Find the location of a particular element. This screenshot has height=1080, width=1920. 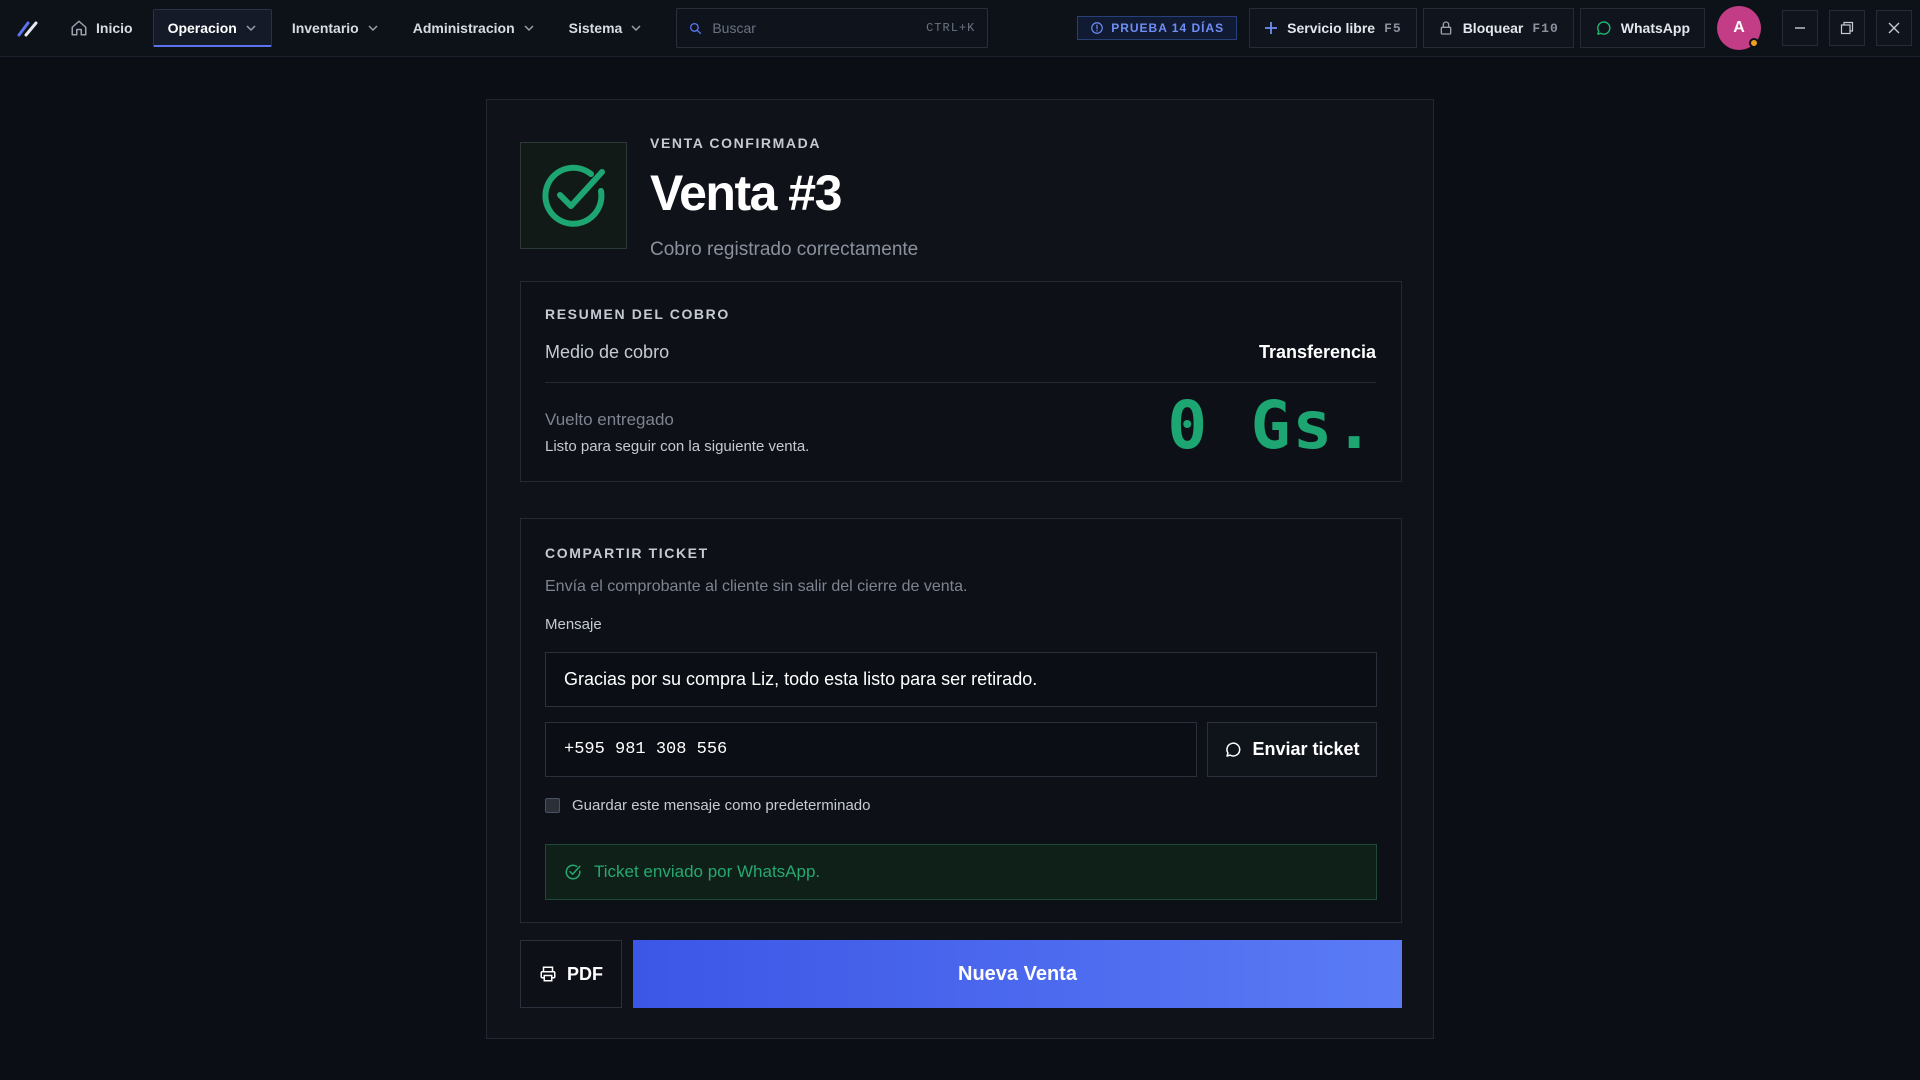

avatar: A is located at coordinates (1739, 28).